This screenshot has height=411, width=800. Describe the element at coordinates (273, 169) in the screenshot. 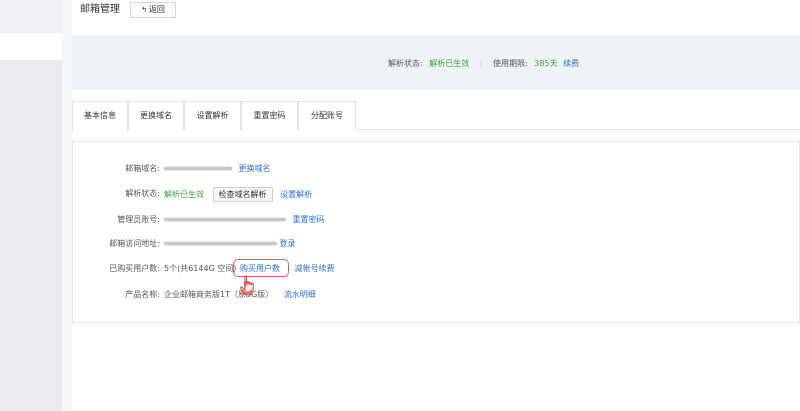

I see `row-domain: 邮箱域名: 更换域名` at that location.